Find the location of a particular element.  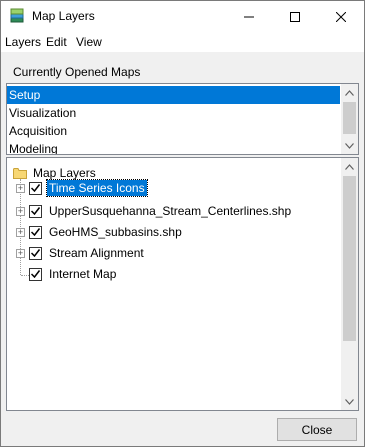

map-item-visualization: Visualization is located at coordinates (173, 113).